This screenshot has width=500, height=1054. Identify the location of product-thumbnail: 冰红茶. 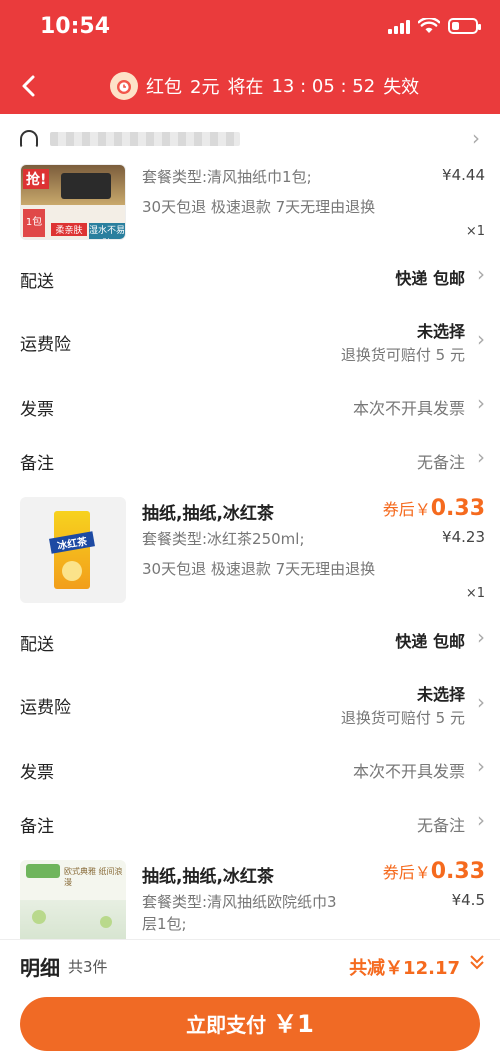
(73, 550).